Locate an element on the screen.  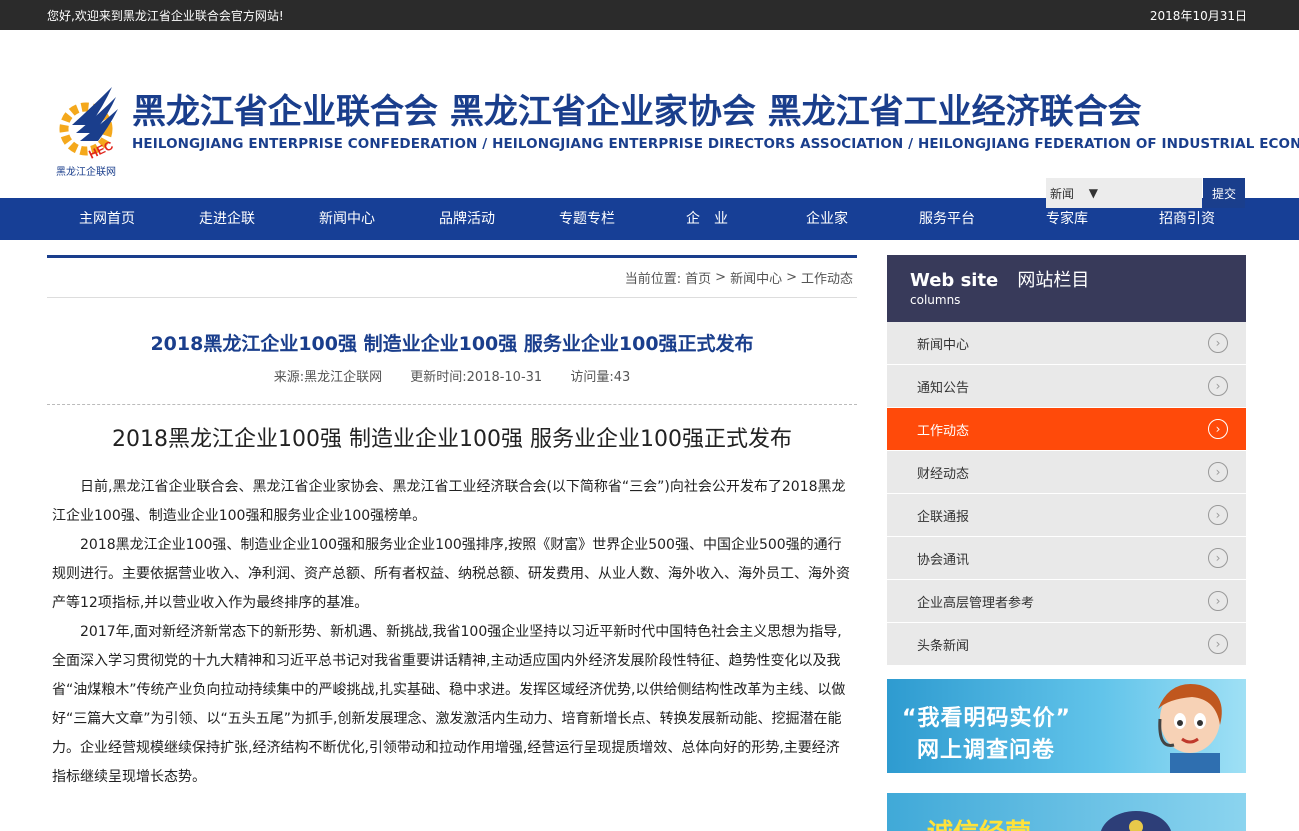
nav-item-entrepreneurs: 企业家 is located at coordinates (827, 219).